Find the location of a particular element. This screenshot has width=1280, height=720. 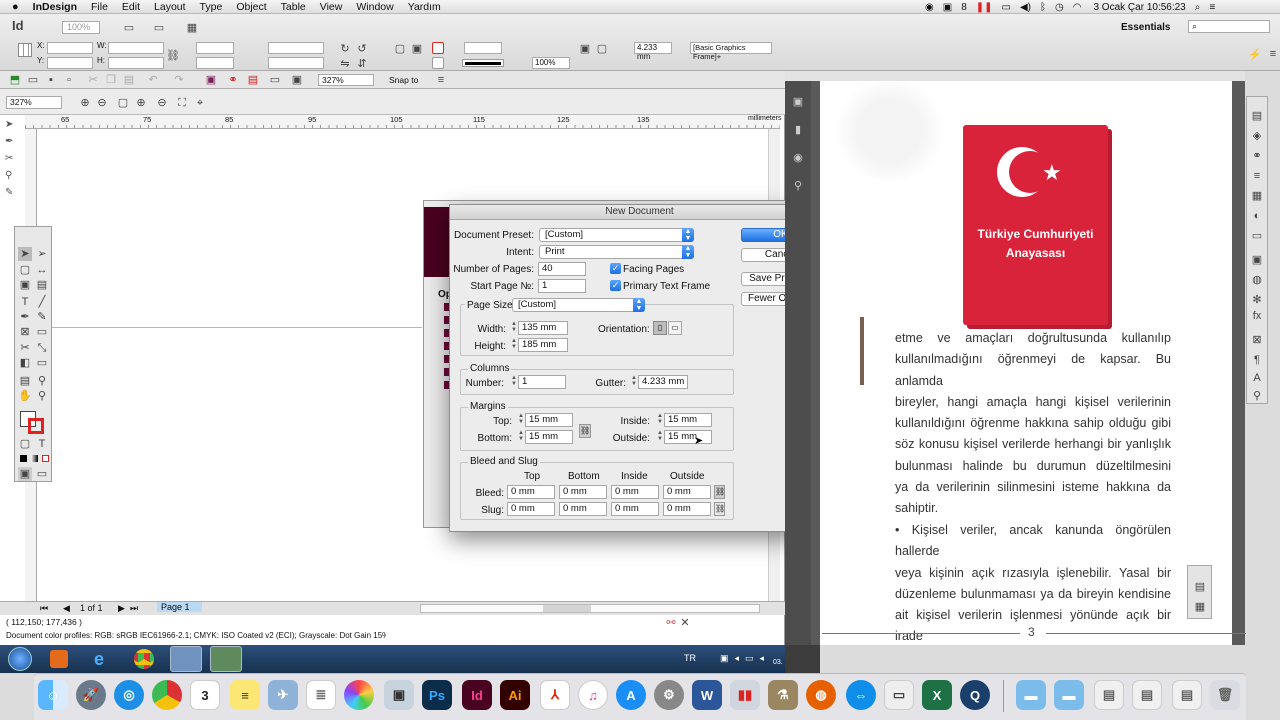

menu-file: File is located at coordinates (99, 7).